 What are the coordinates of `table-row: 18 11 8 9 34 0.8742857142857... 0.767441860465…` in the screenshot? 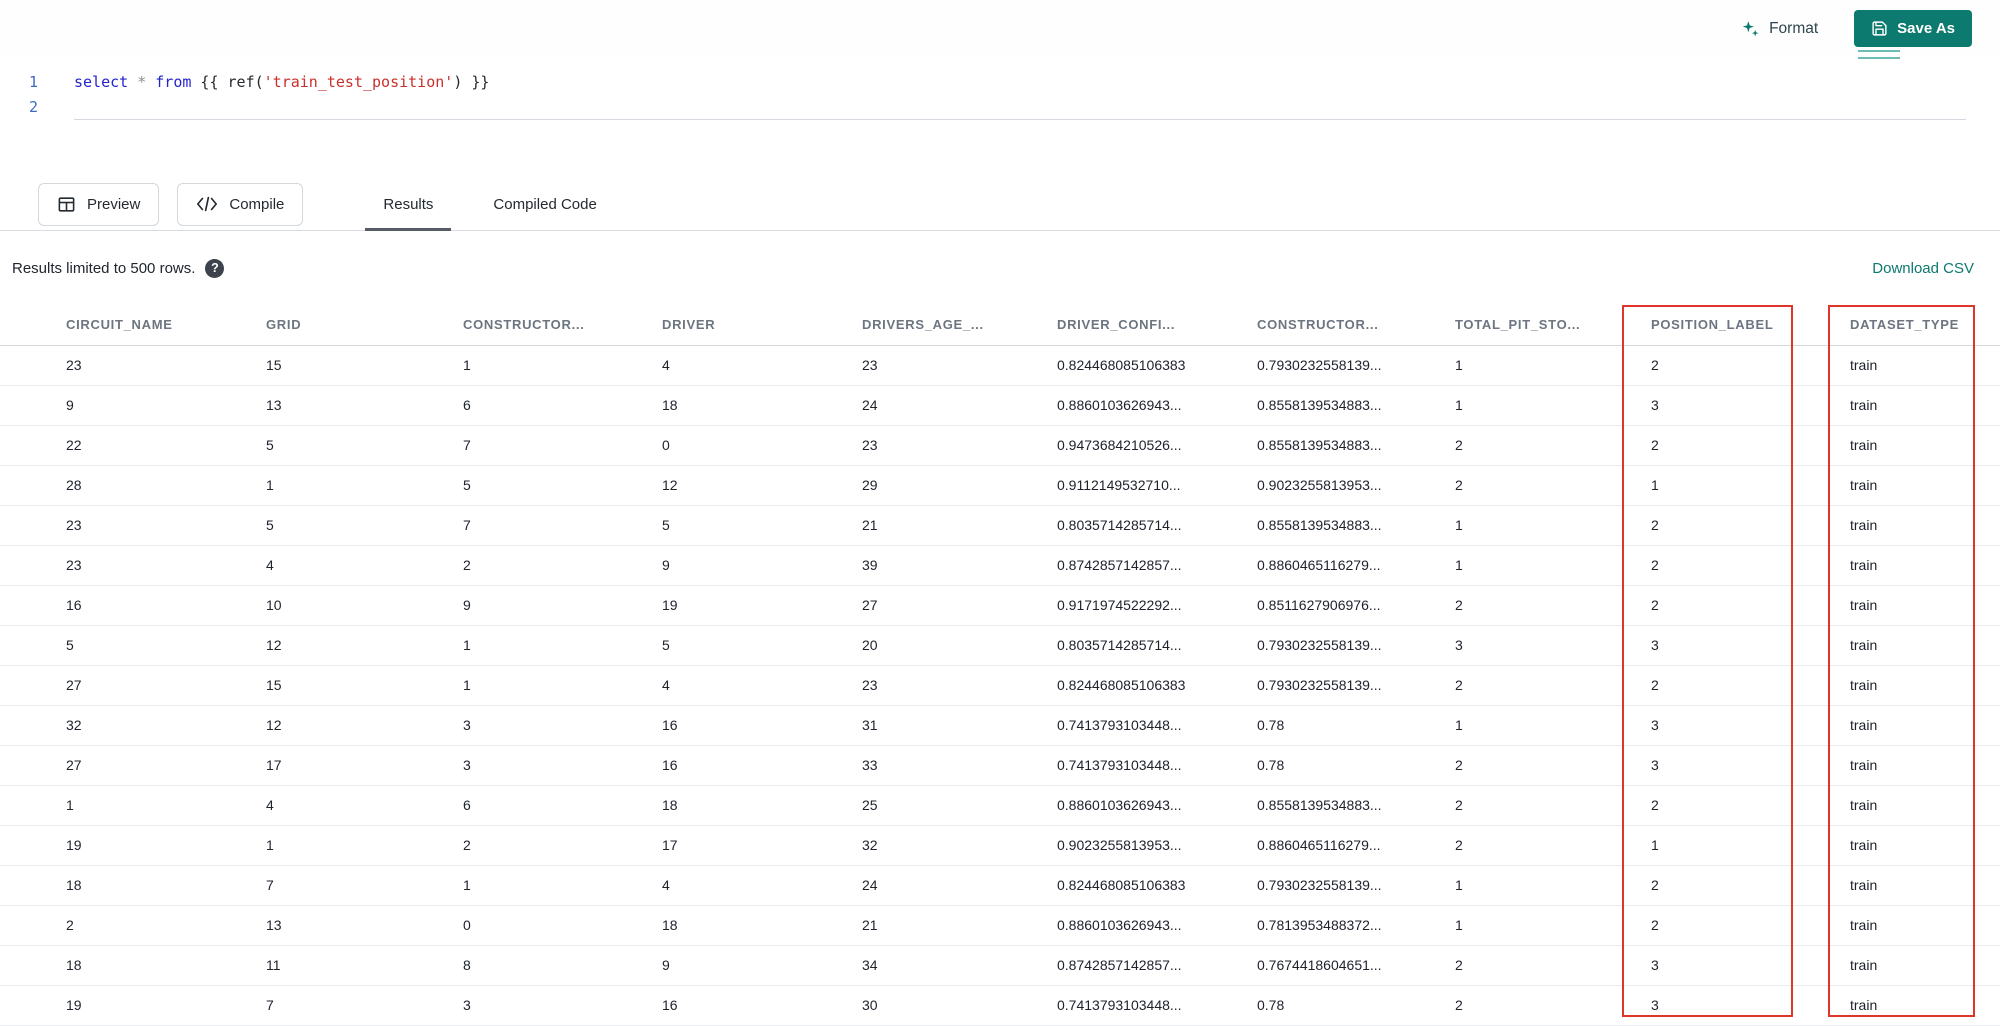 It's located at (1000, 965).